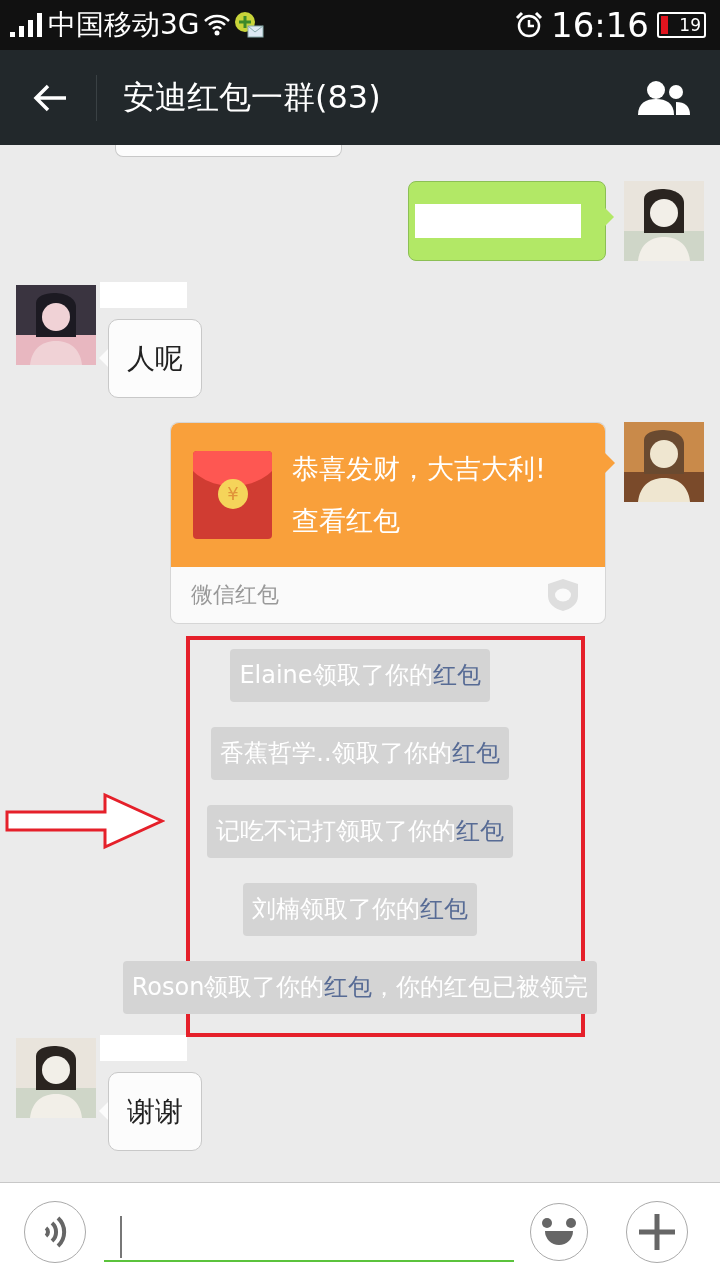 This screenshot has width=720, height=1280. I want to click on packet-source: 微信红包, so click(235, 595).